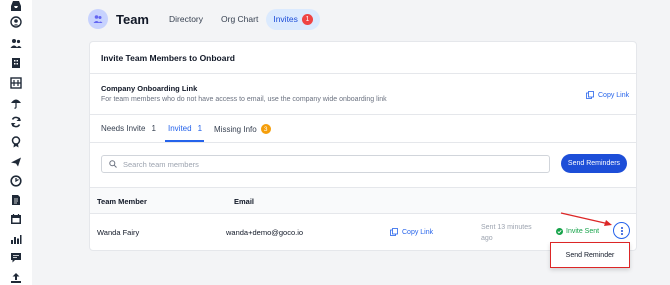  What do you see at coordinates (16, 103) in the screenshot?
I see `umbrella-icon` at bounding box center [16, 103].